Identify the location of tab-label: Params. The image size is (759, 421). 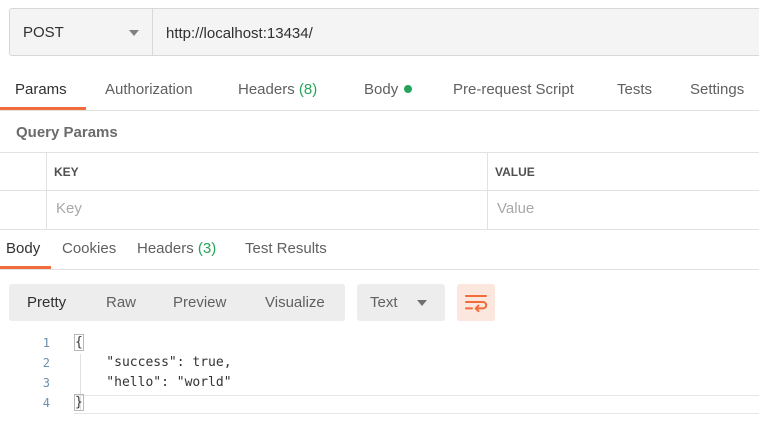
(41, 89).